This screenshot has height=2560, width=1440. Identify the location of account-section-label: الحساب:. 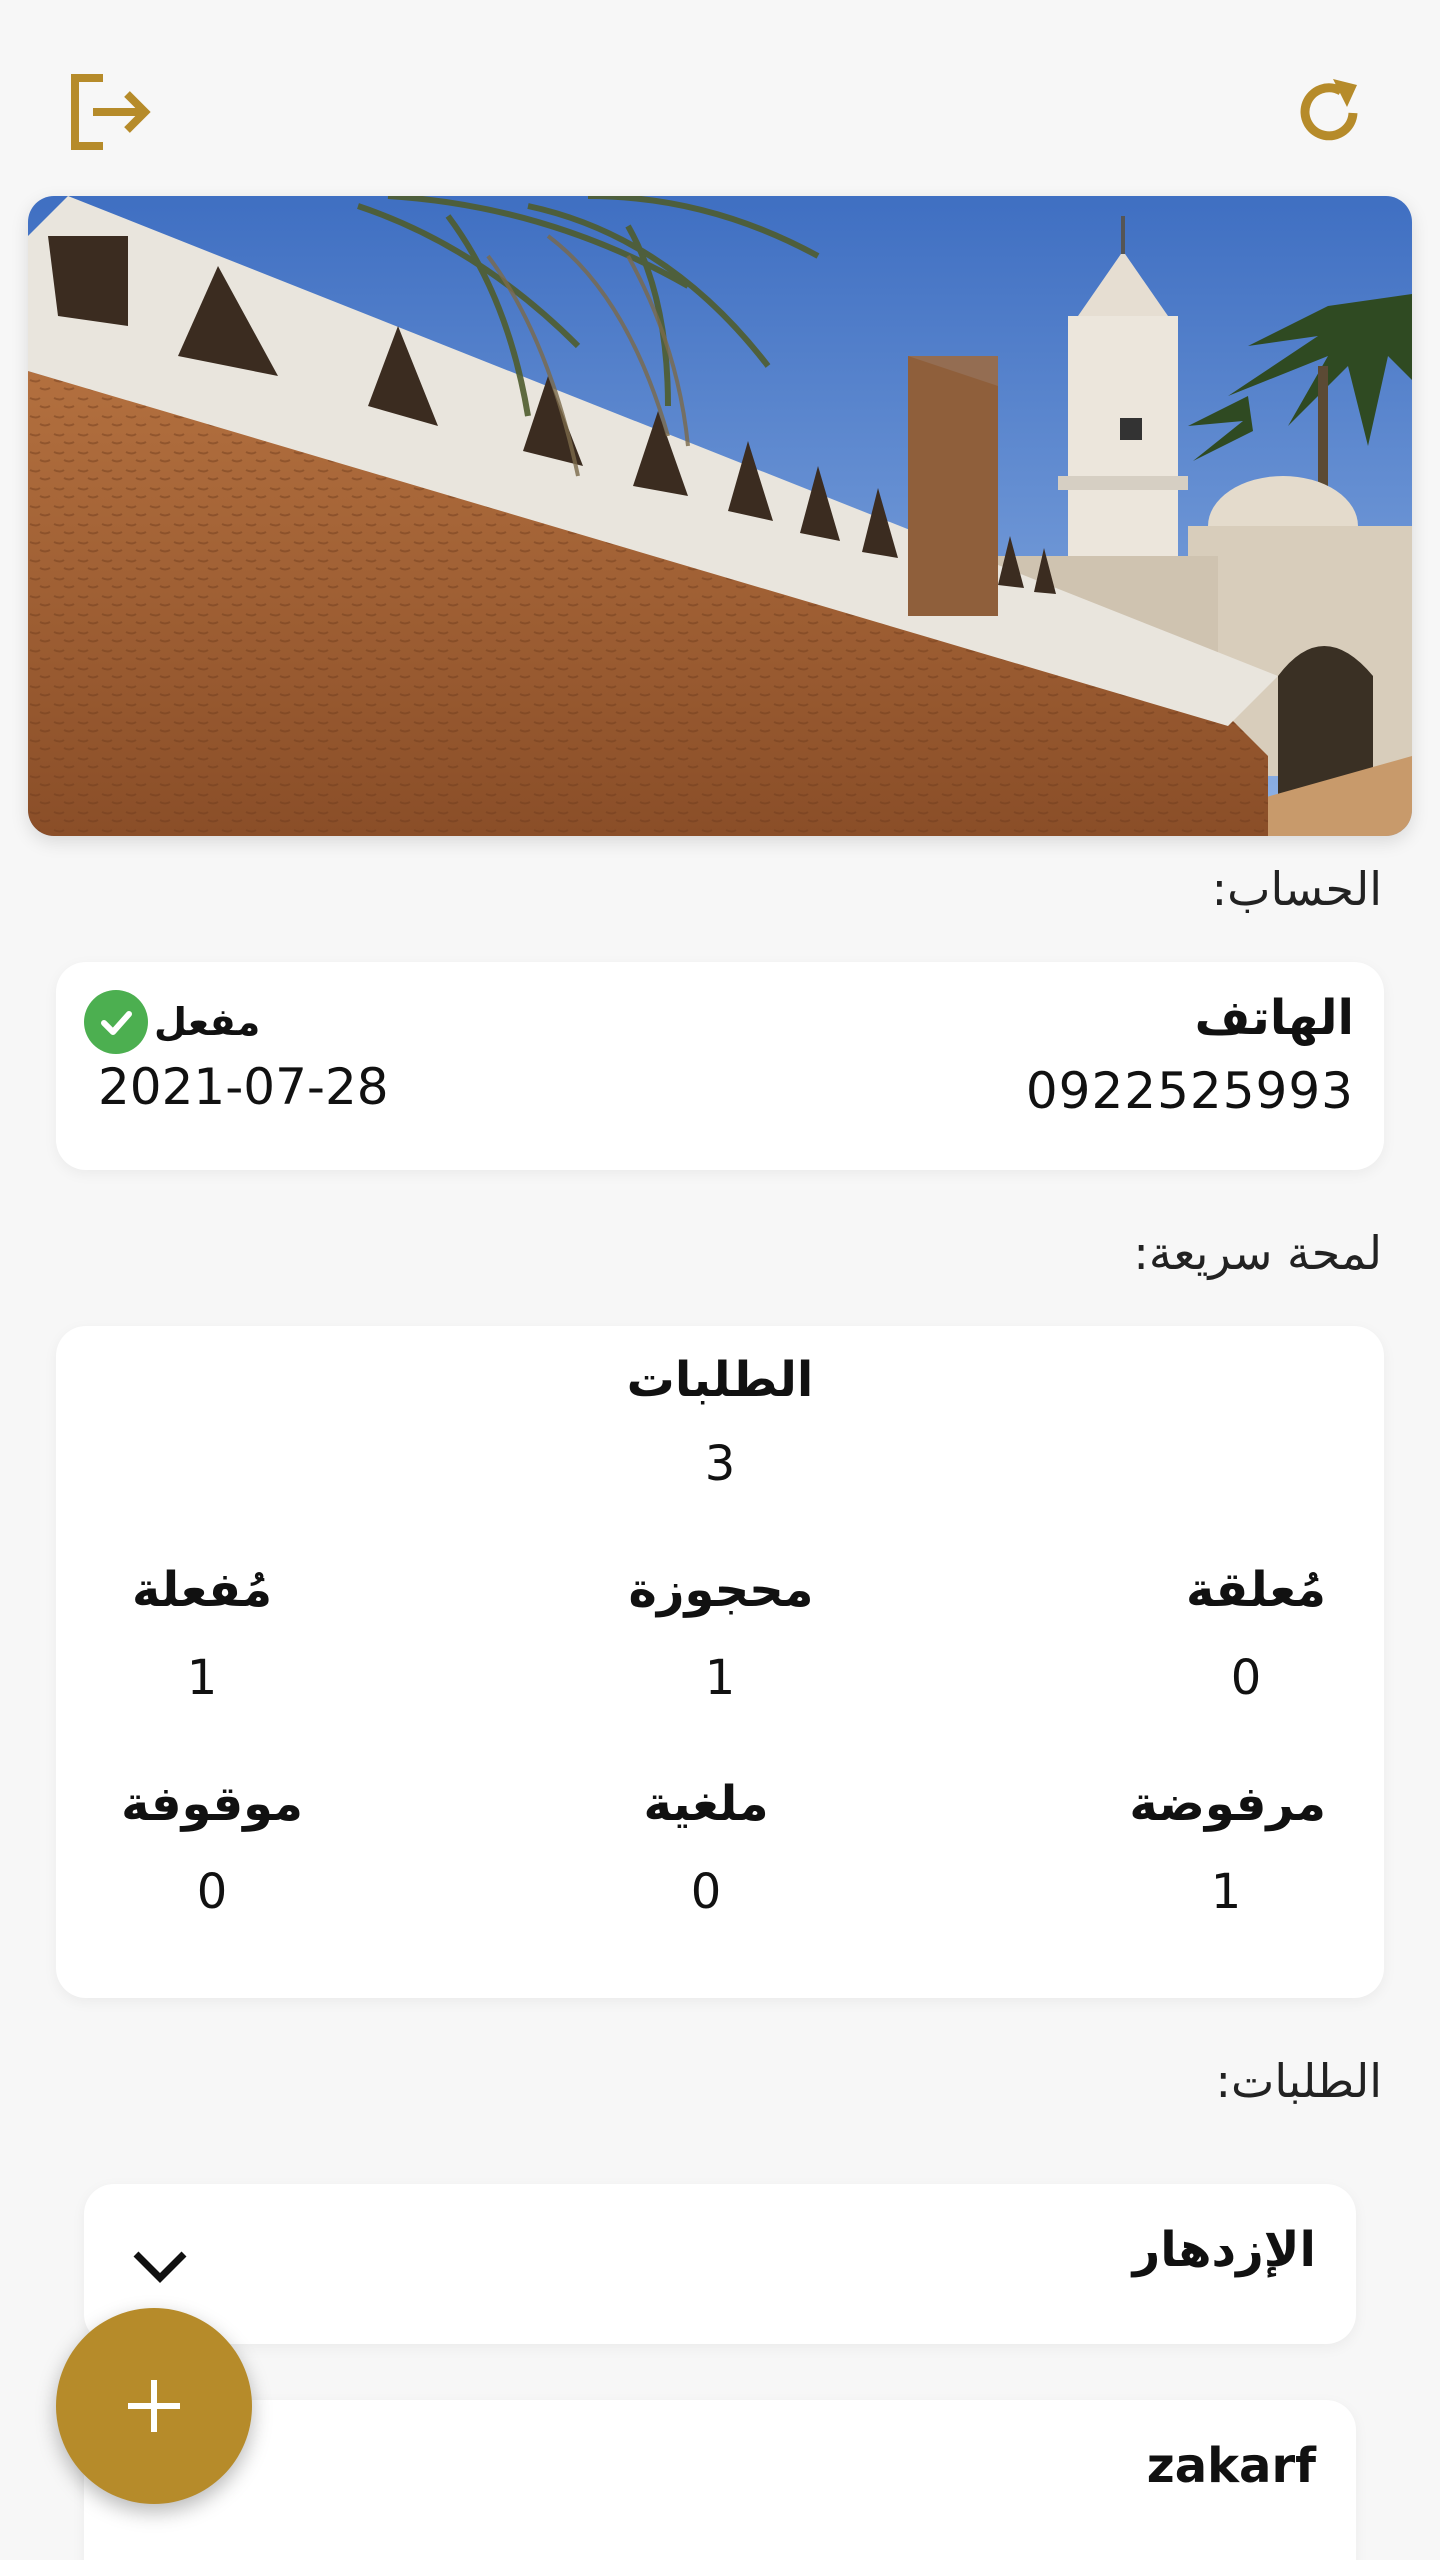
(1296, 889).